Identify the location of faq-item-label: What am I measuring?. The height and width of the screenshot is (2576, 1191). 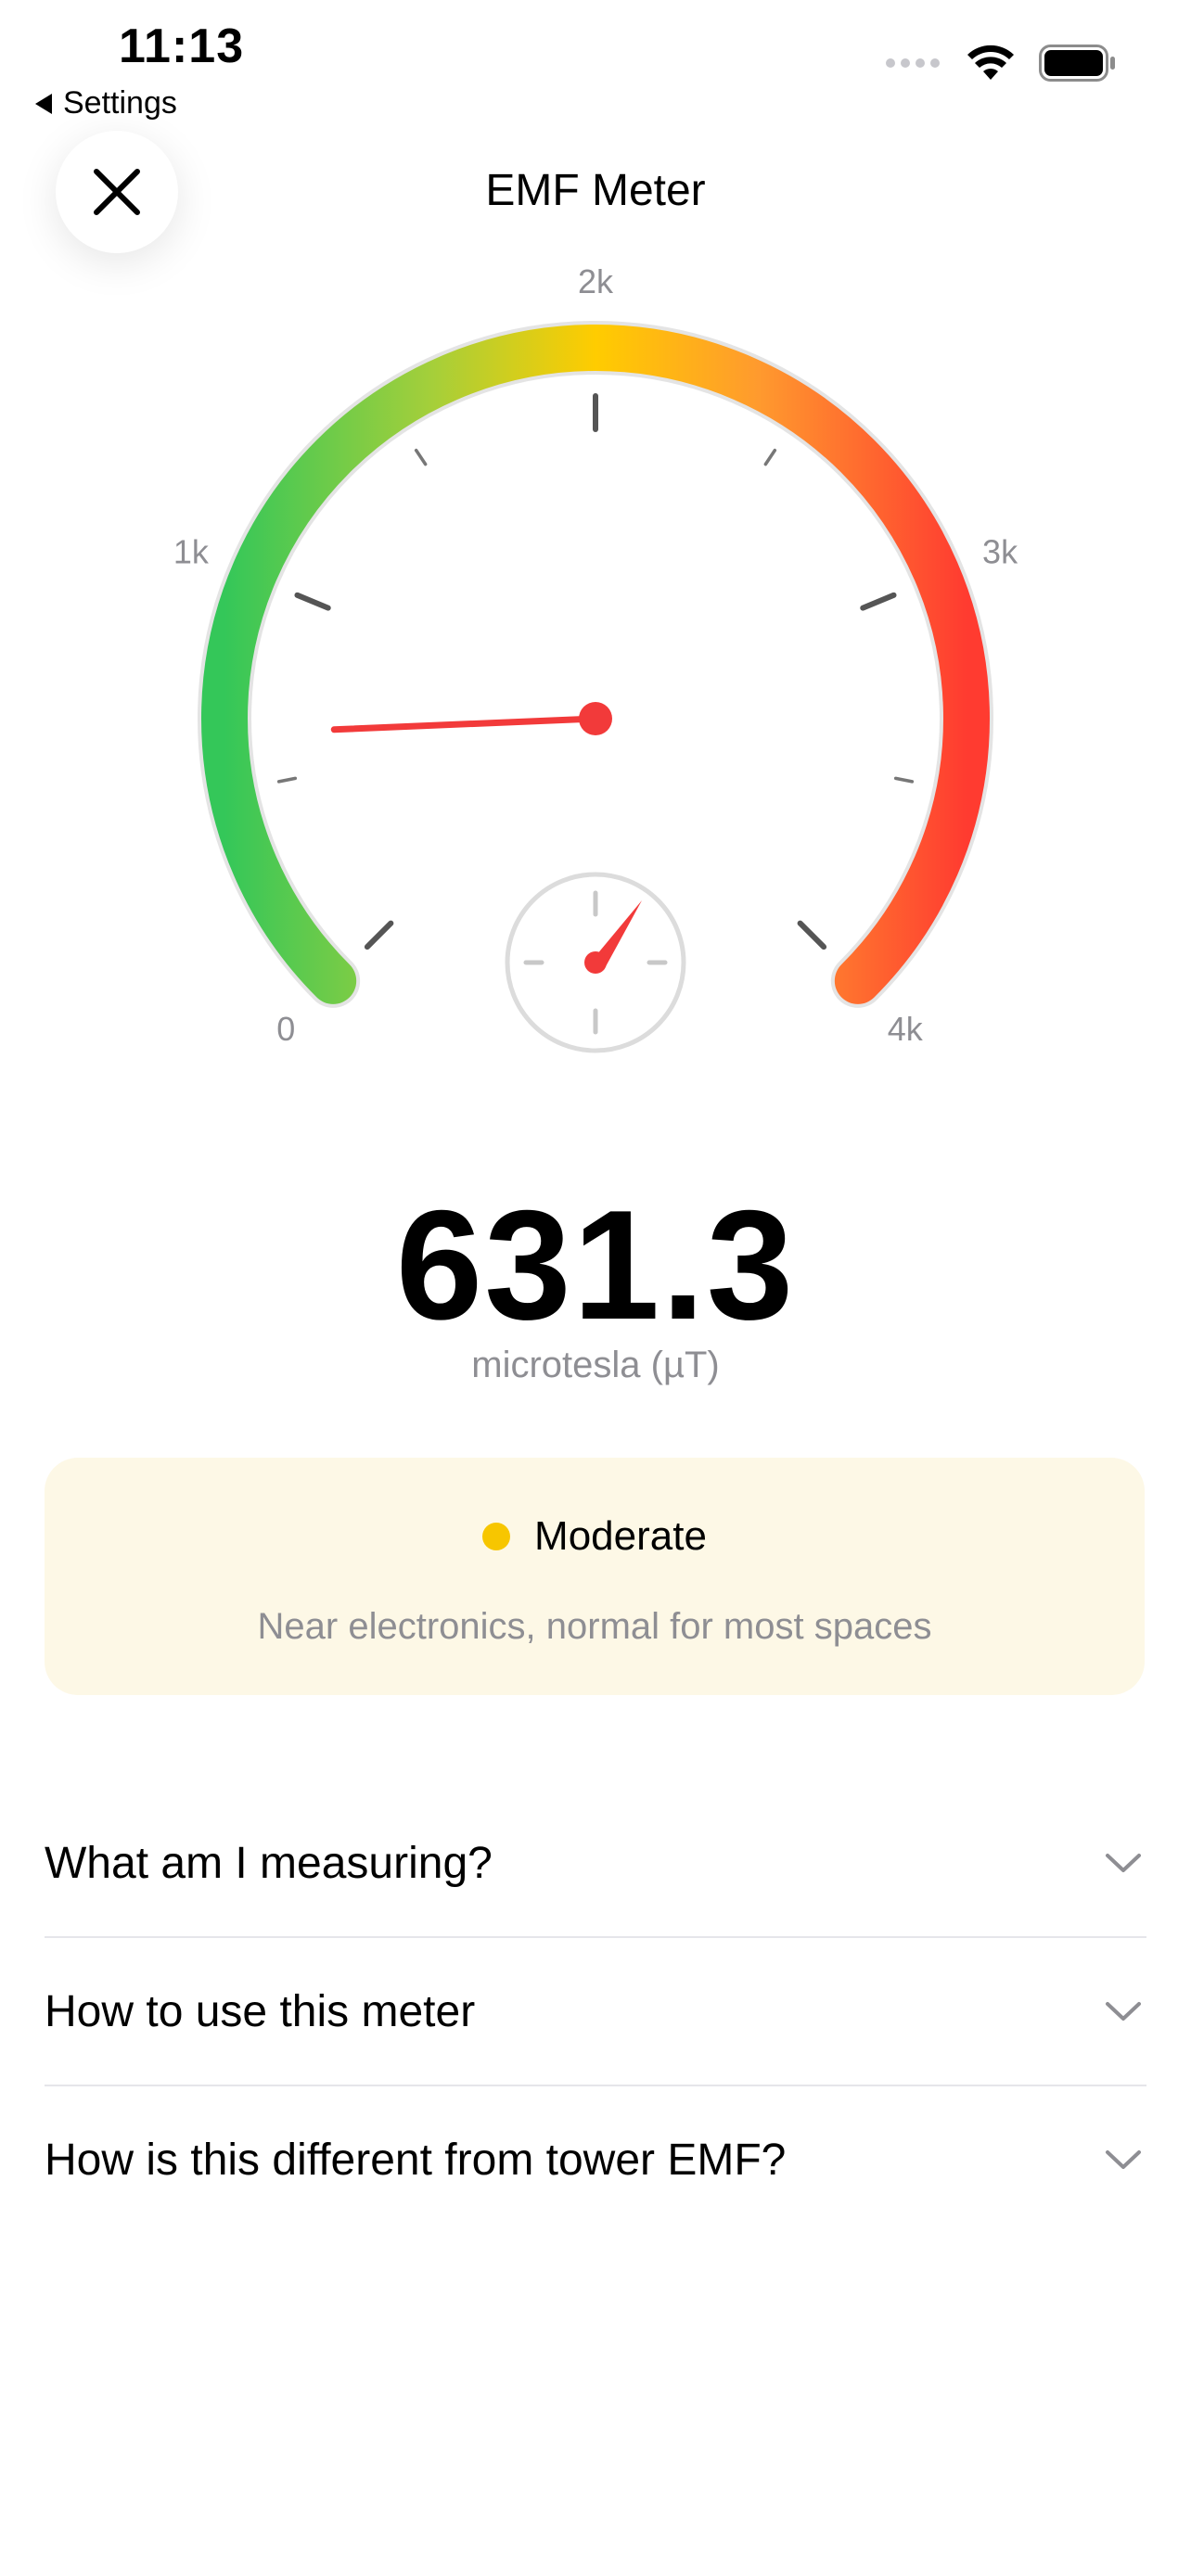
(269, 1863).